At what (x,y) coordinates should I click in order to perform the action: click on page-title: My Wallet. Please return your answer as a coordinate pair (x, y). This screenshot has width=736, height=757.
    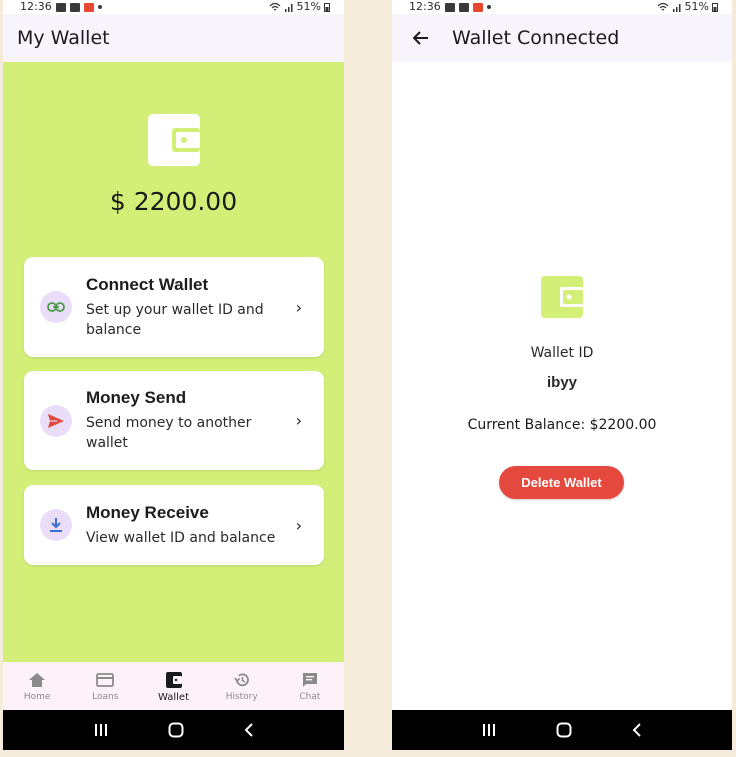
    Looking at the image, I should click on (63, 38).